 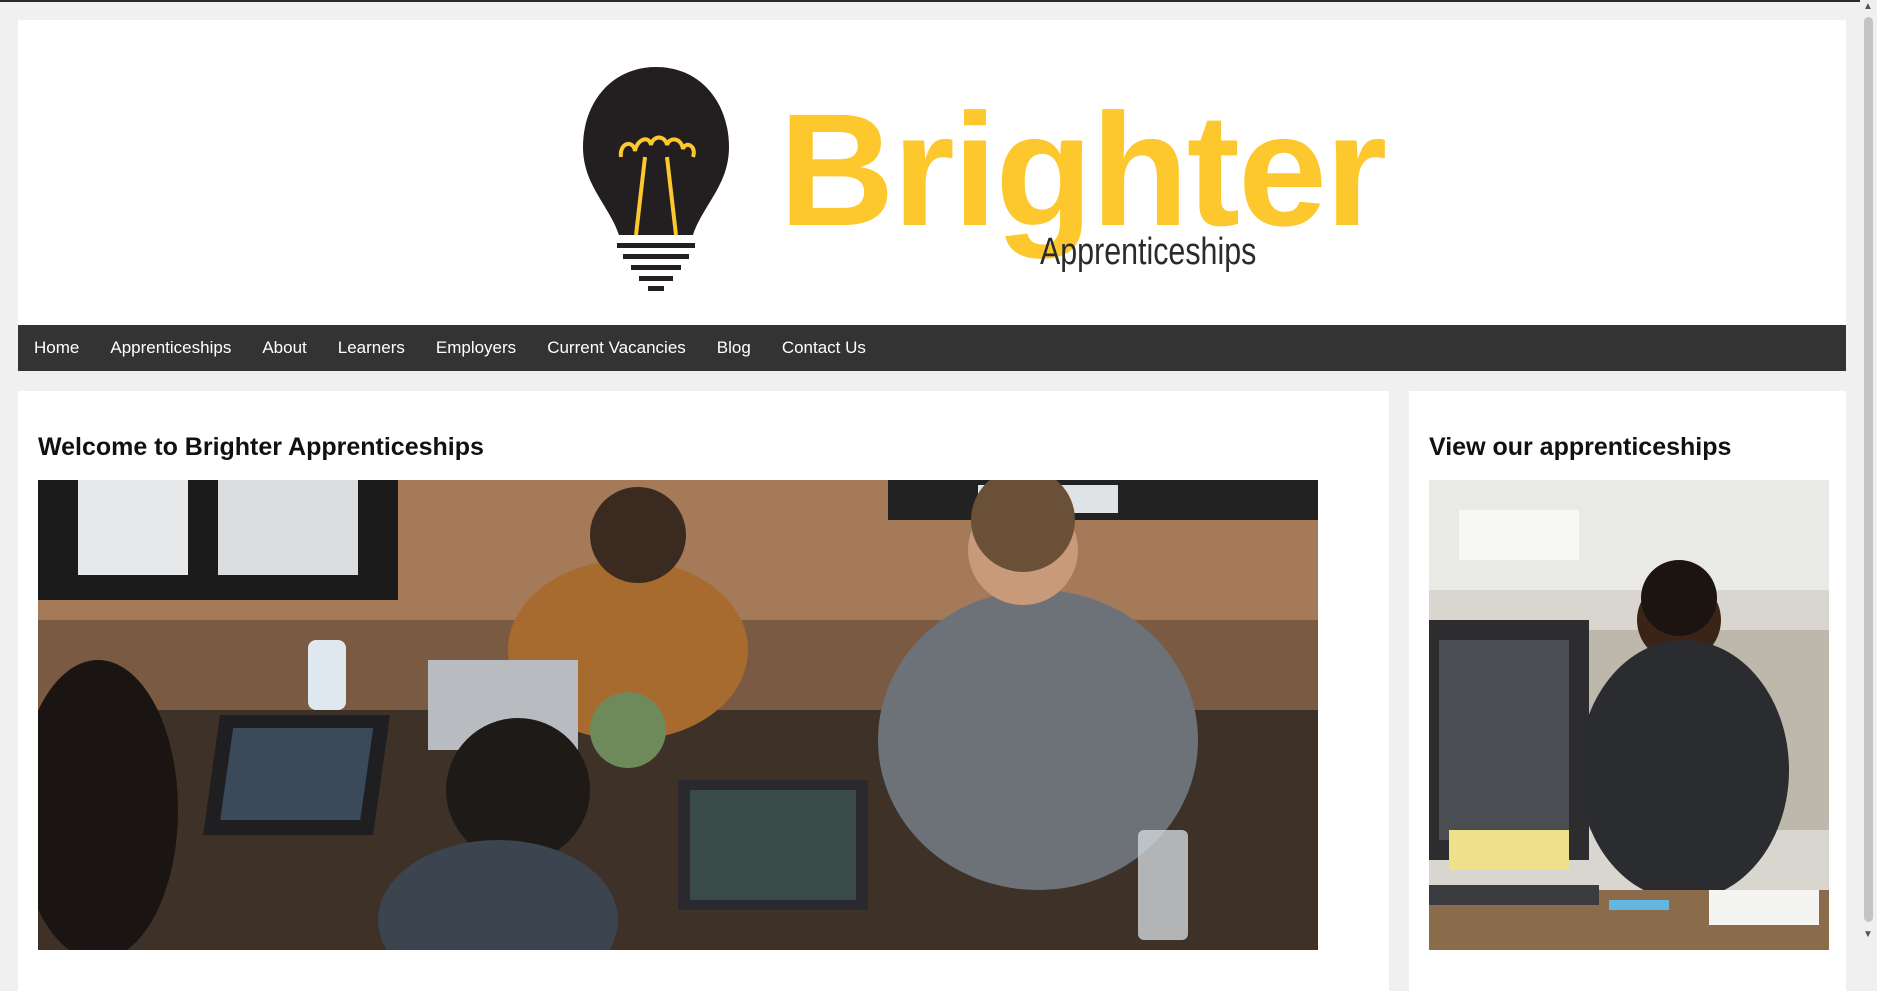 What do you see at coordinates (56, 348) in the screenshot?
I see `nav-home: Home` at bounding box center [56, 348].